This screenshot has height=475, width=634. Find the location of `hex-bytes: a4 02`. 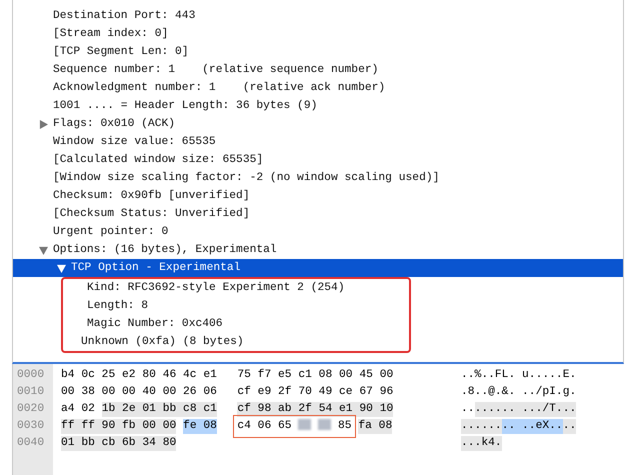

hex-bytes: a4 02 is located at coordinates (78, 409).